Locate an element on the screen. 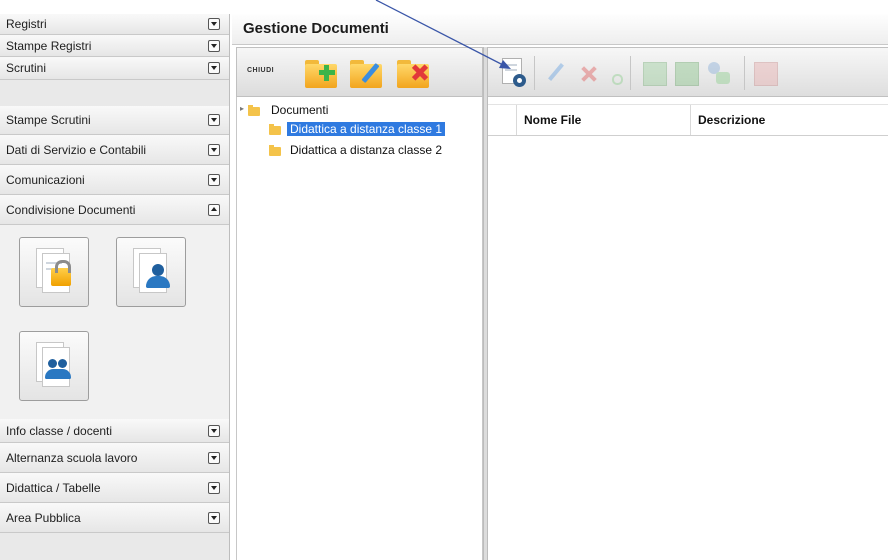 The image size is (888, 560). close-button: CHIUDI is located at coordinates (260, 70).